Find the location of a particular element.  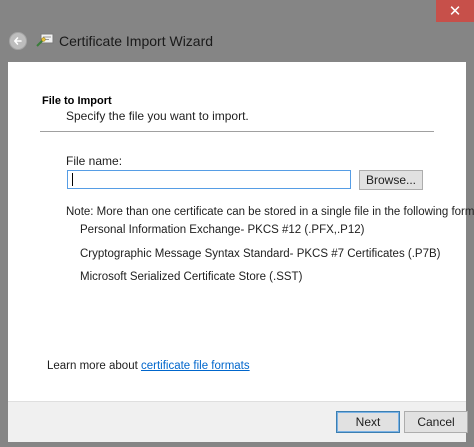

certificate-wizard-icon is located at coordinates (45, 40).